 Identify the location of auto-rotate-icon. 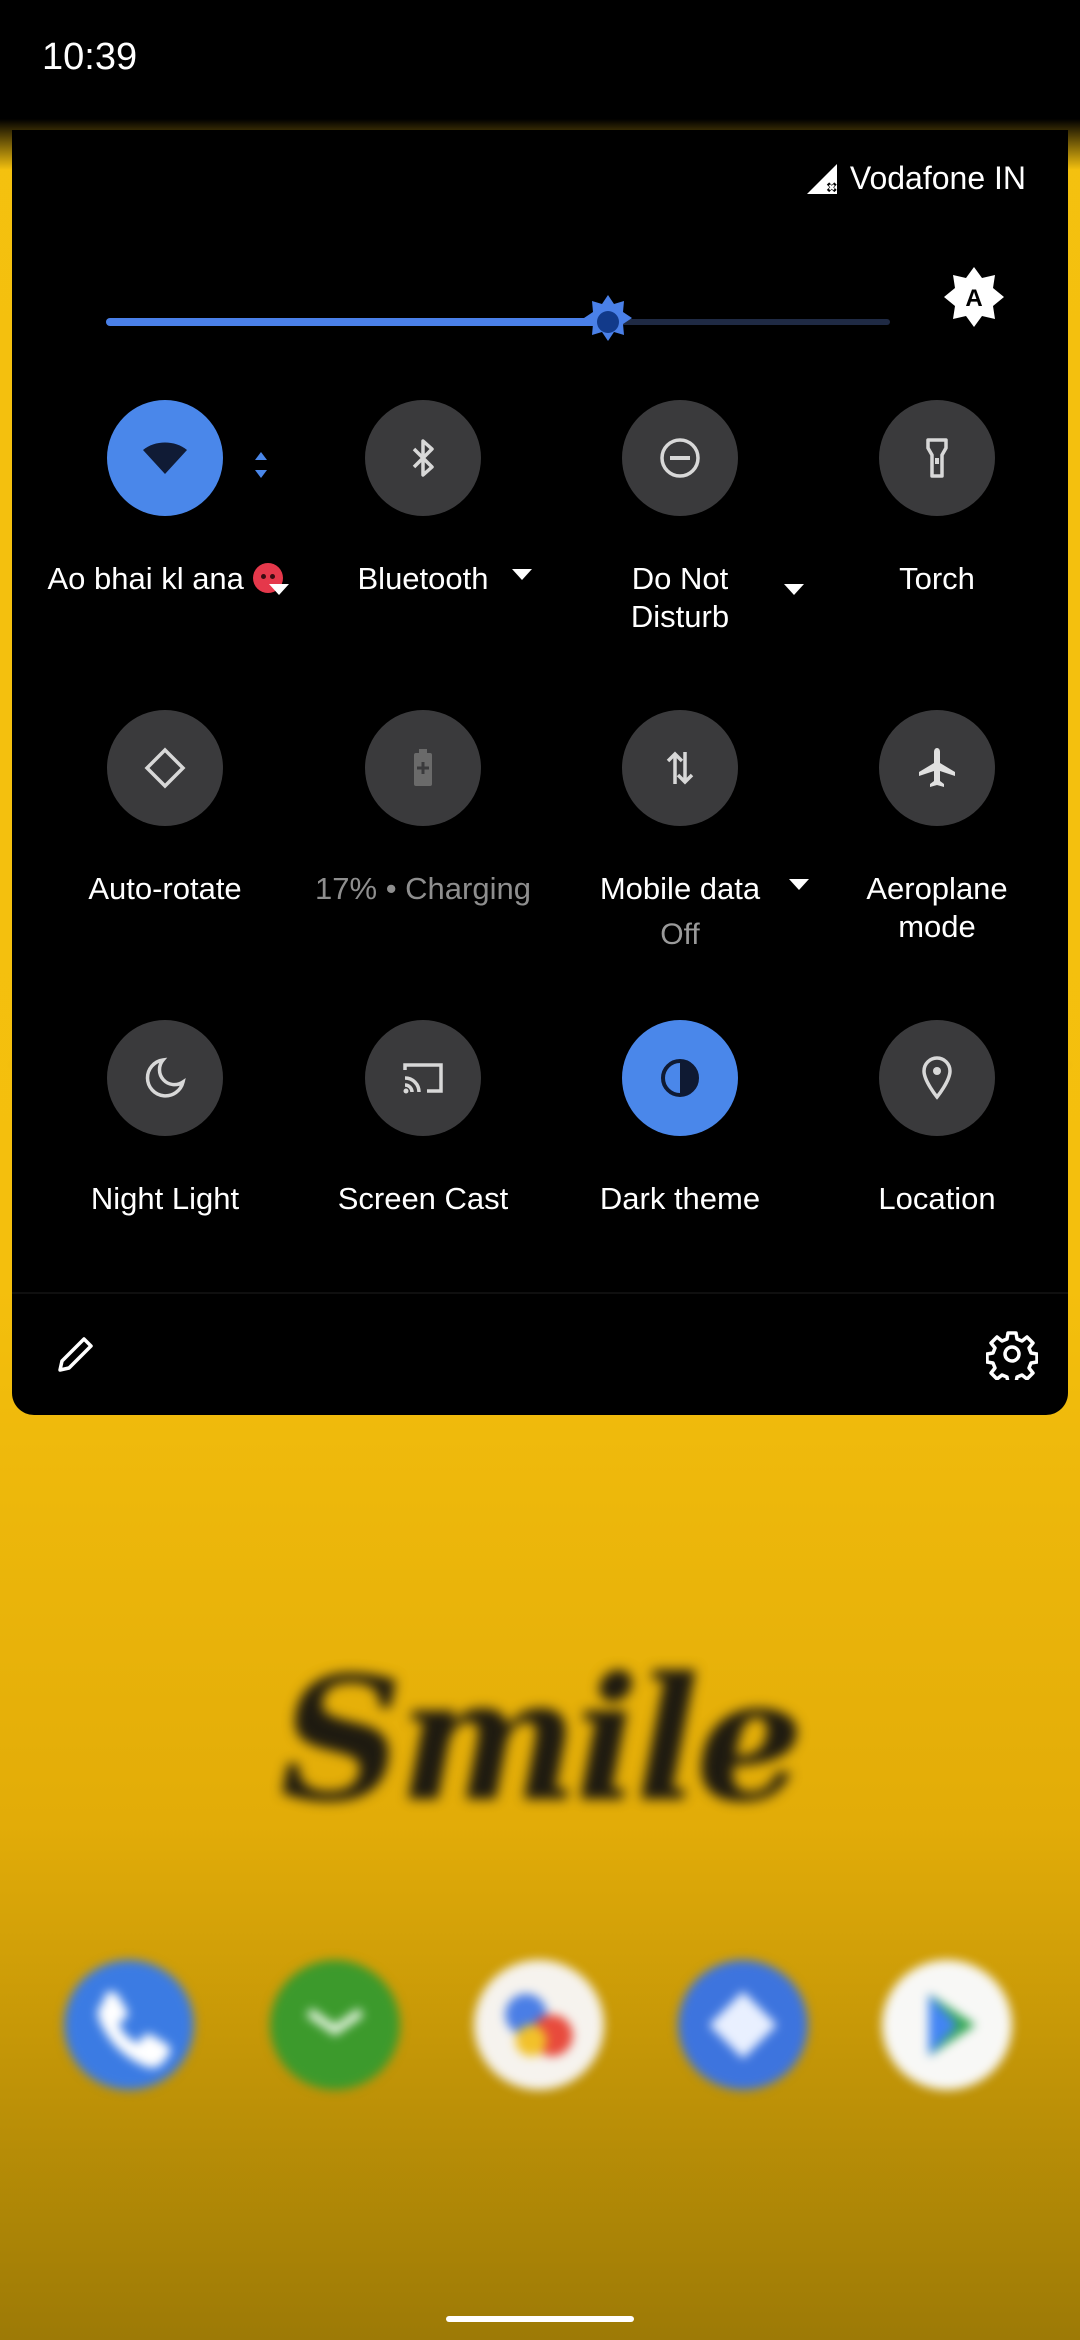
(165, 768).